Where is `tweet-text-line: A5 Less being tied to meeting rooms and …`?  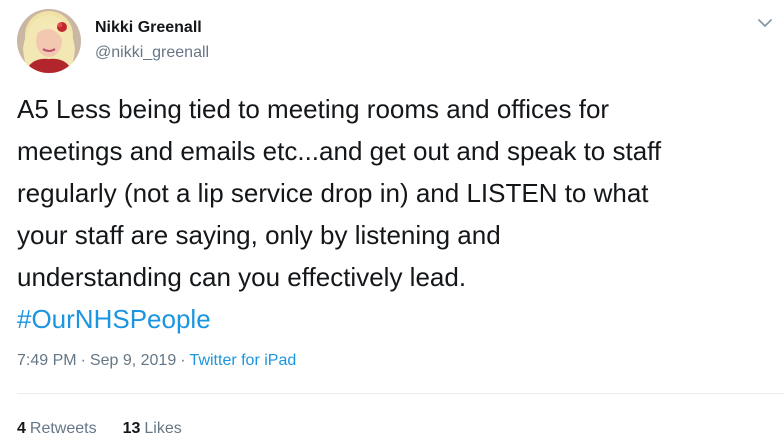 tweet-text-line: A5 Less being tied to meeting rooms and … is located at coordinates (313, 109).